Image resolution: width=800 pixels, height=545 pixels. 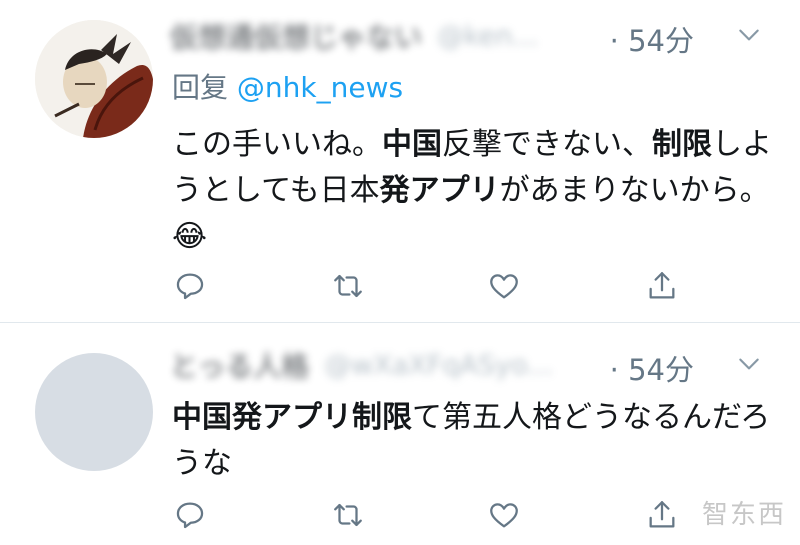 I want to click on reply-label: 回复, so click(x=200, y=87).